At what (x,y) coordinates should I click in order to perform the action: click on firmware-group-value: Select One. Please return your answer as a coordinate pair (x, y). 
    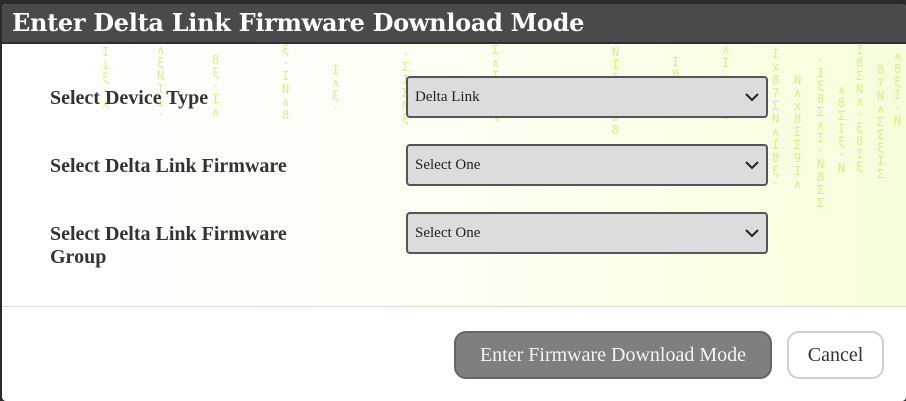
    Looking at the image, I should click on (448, 233).